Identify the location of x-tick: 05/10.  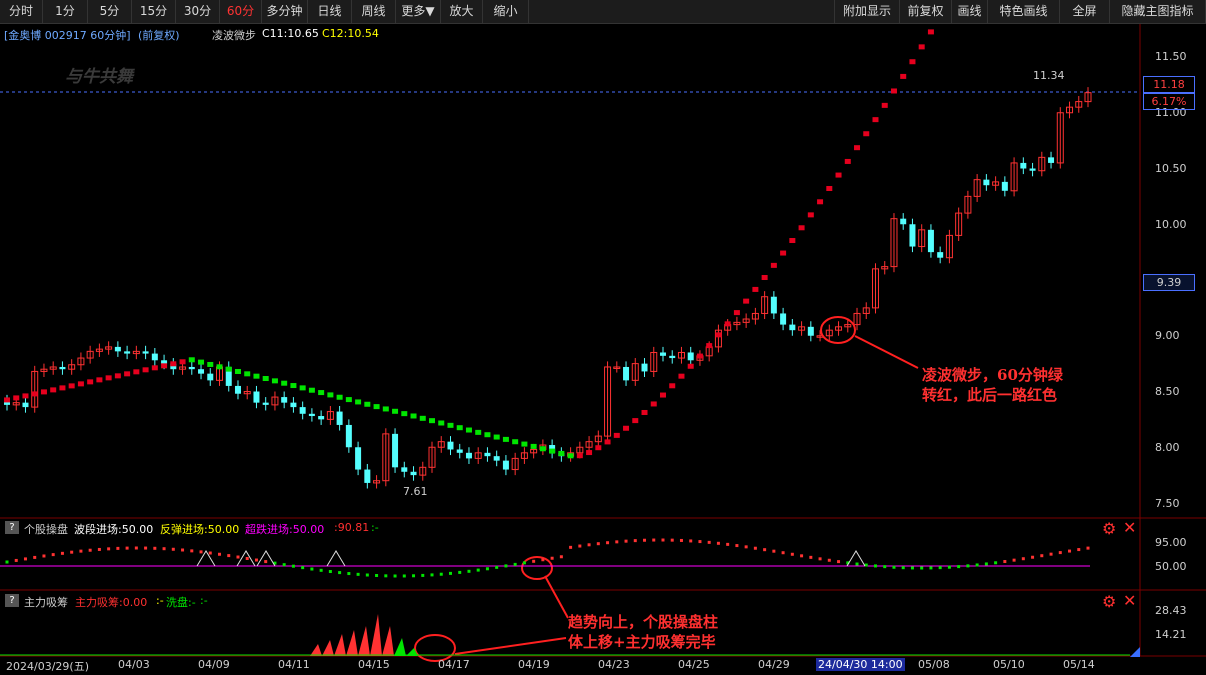
(1009, 664).